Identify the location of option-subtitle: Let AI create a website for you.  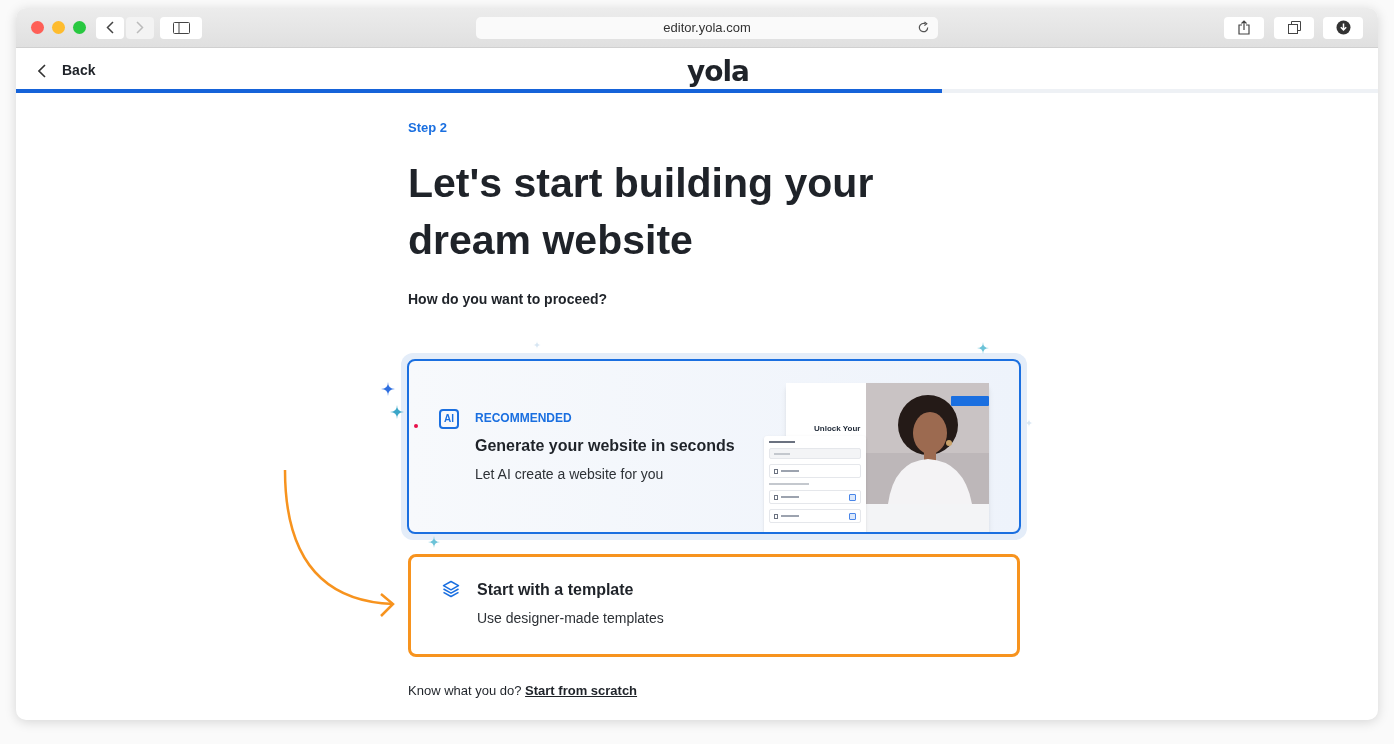
(570, 474).